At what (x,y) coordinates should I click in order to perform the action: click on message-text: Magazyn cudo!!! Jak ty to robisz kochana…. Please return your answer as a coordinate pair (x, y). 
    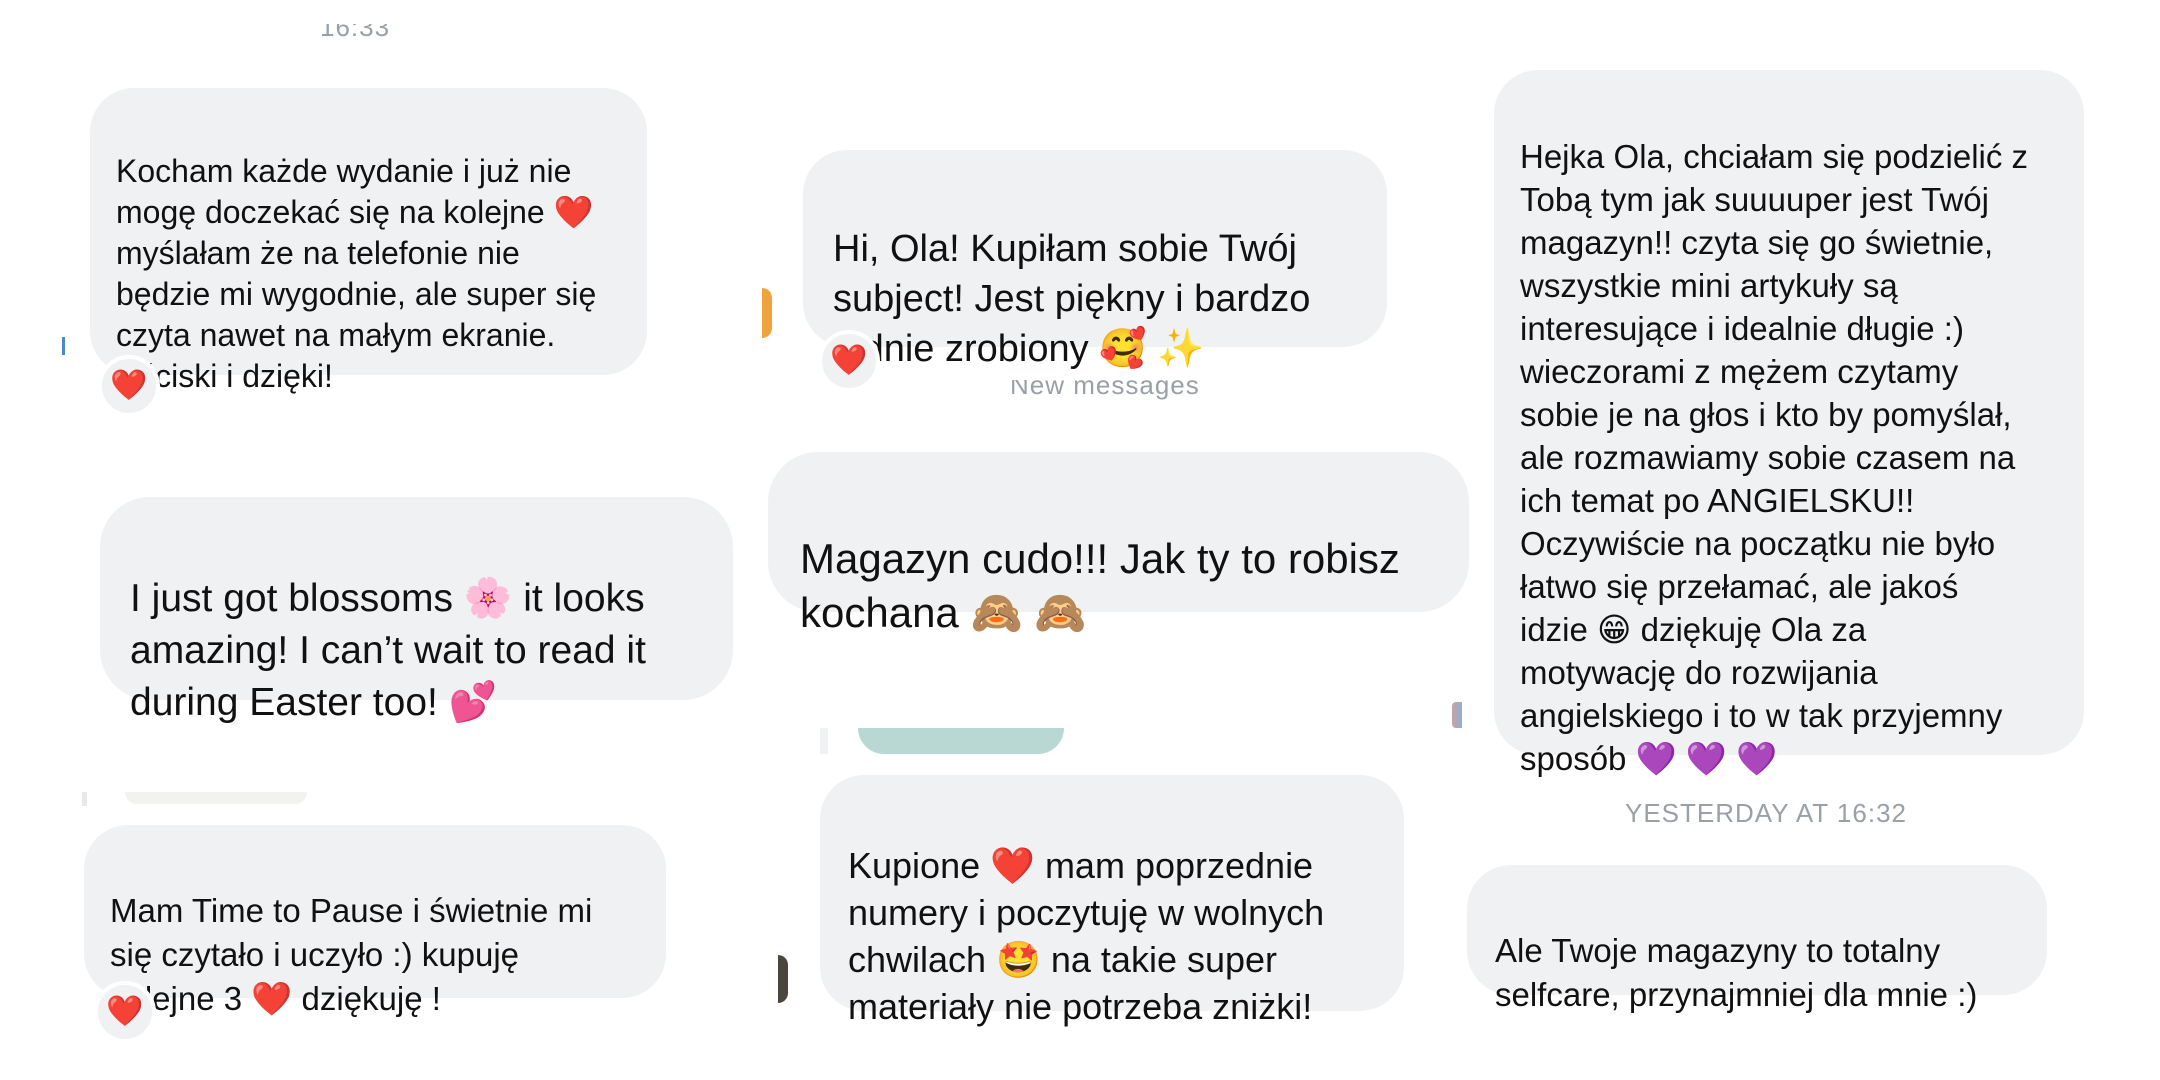
    Looking at the image, I should click on (1100, 585).